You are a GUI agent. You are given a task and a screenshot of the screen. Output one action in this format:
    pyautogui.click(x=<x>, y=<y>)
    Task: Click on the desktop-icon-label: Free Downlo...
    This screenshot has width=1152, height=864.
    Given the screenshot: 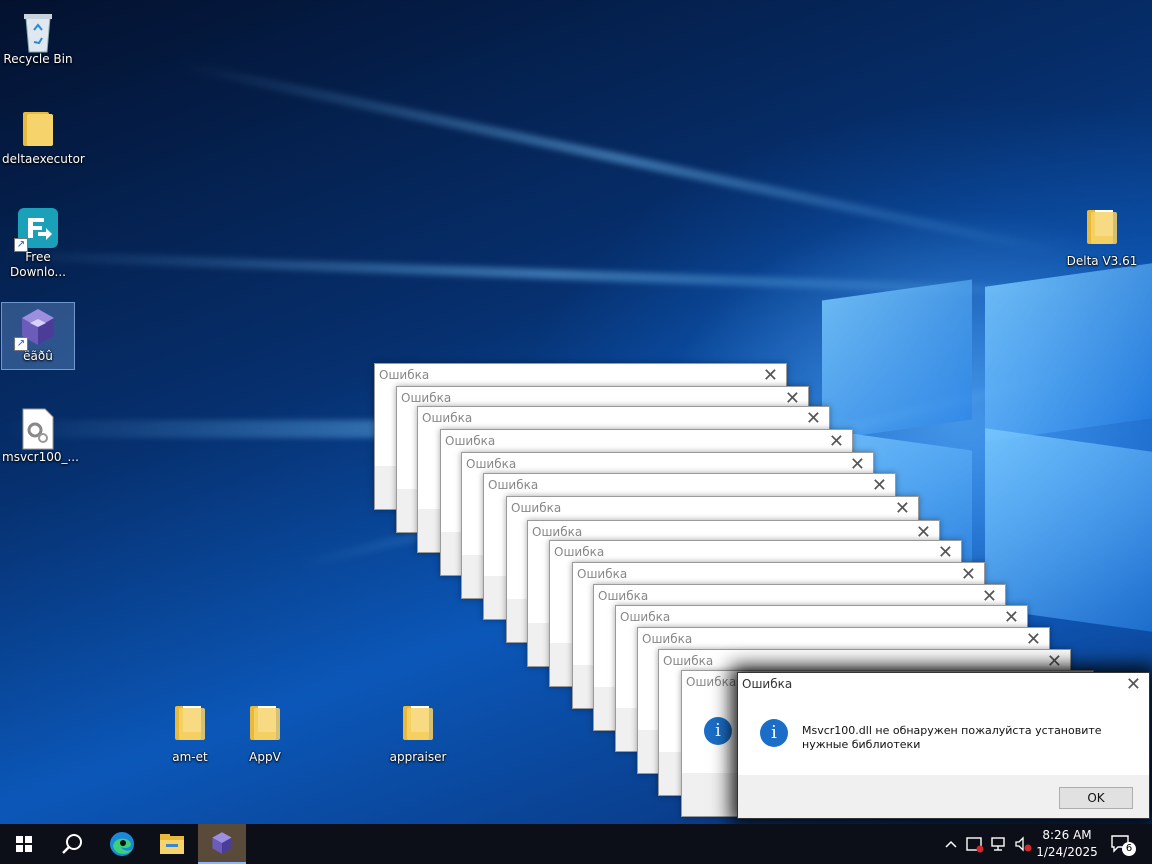 What is the action you would take?
    pyautogui.click(x=38, y=264)
    